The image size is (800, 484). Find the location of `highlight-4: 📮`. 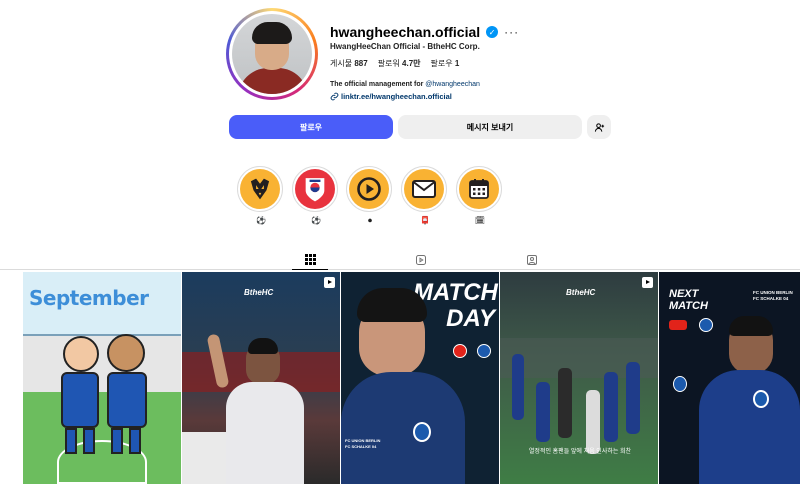

highlight-4: 📮 is located at coordinates (425, 195).